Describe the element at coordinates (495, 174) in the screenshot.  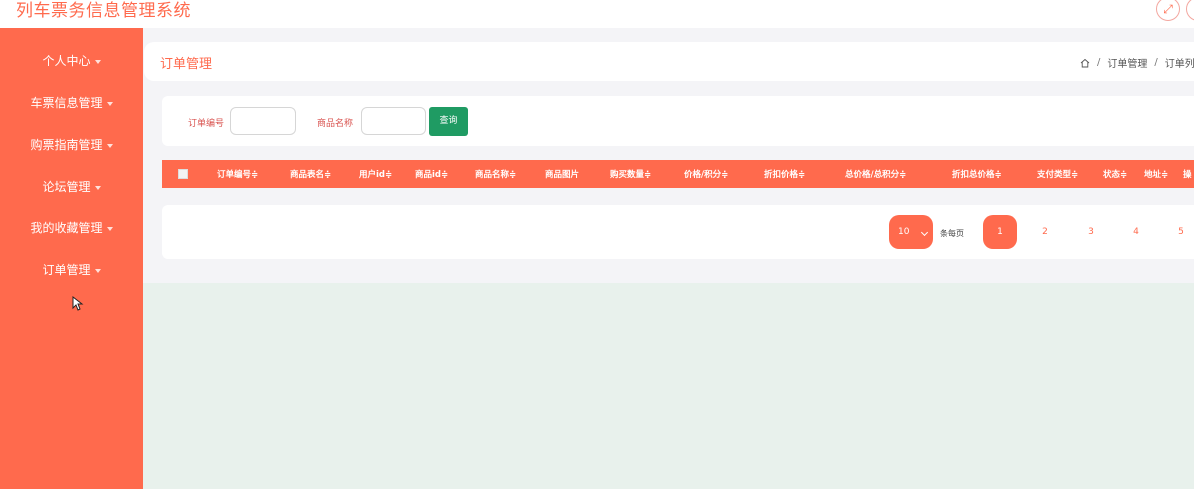
I see `column-header-product-name: 商品名称≑` at that location.